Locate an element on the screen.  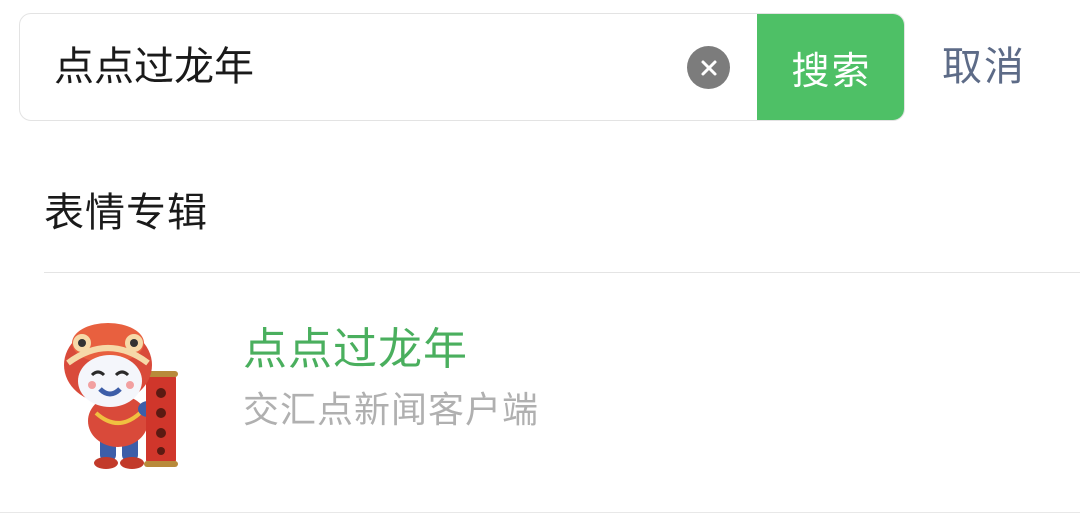
clear-button is located at coordinates (708, 67).